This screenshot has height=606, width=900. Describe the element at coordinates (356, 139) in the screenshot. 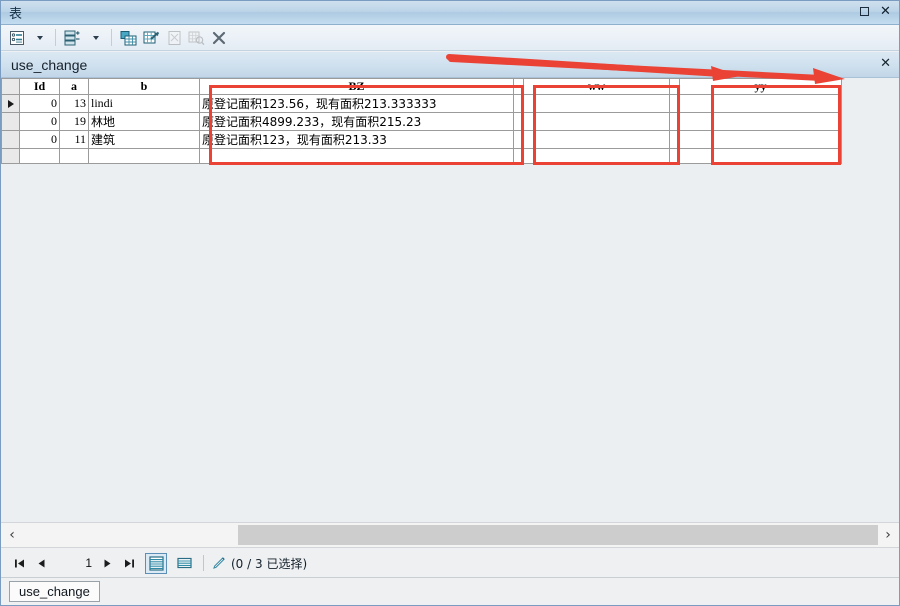

I see `cell-bz: 原登记面积123，现有面积213.33` at that location.